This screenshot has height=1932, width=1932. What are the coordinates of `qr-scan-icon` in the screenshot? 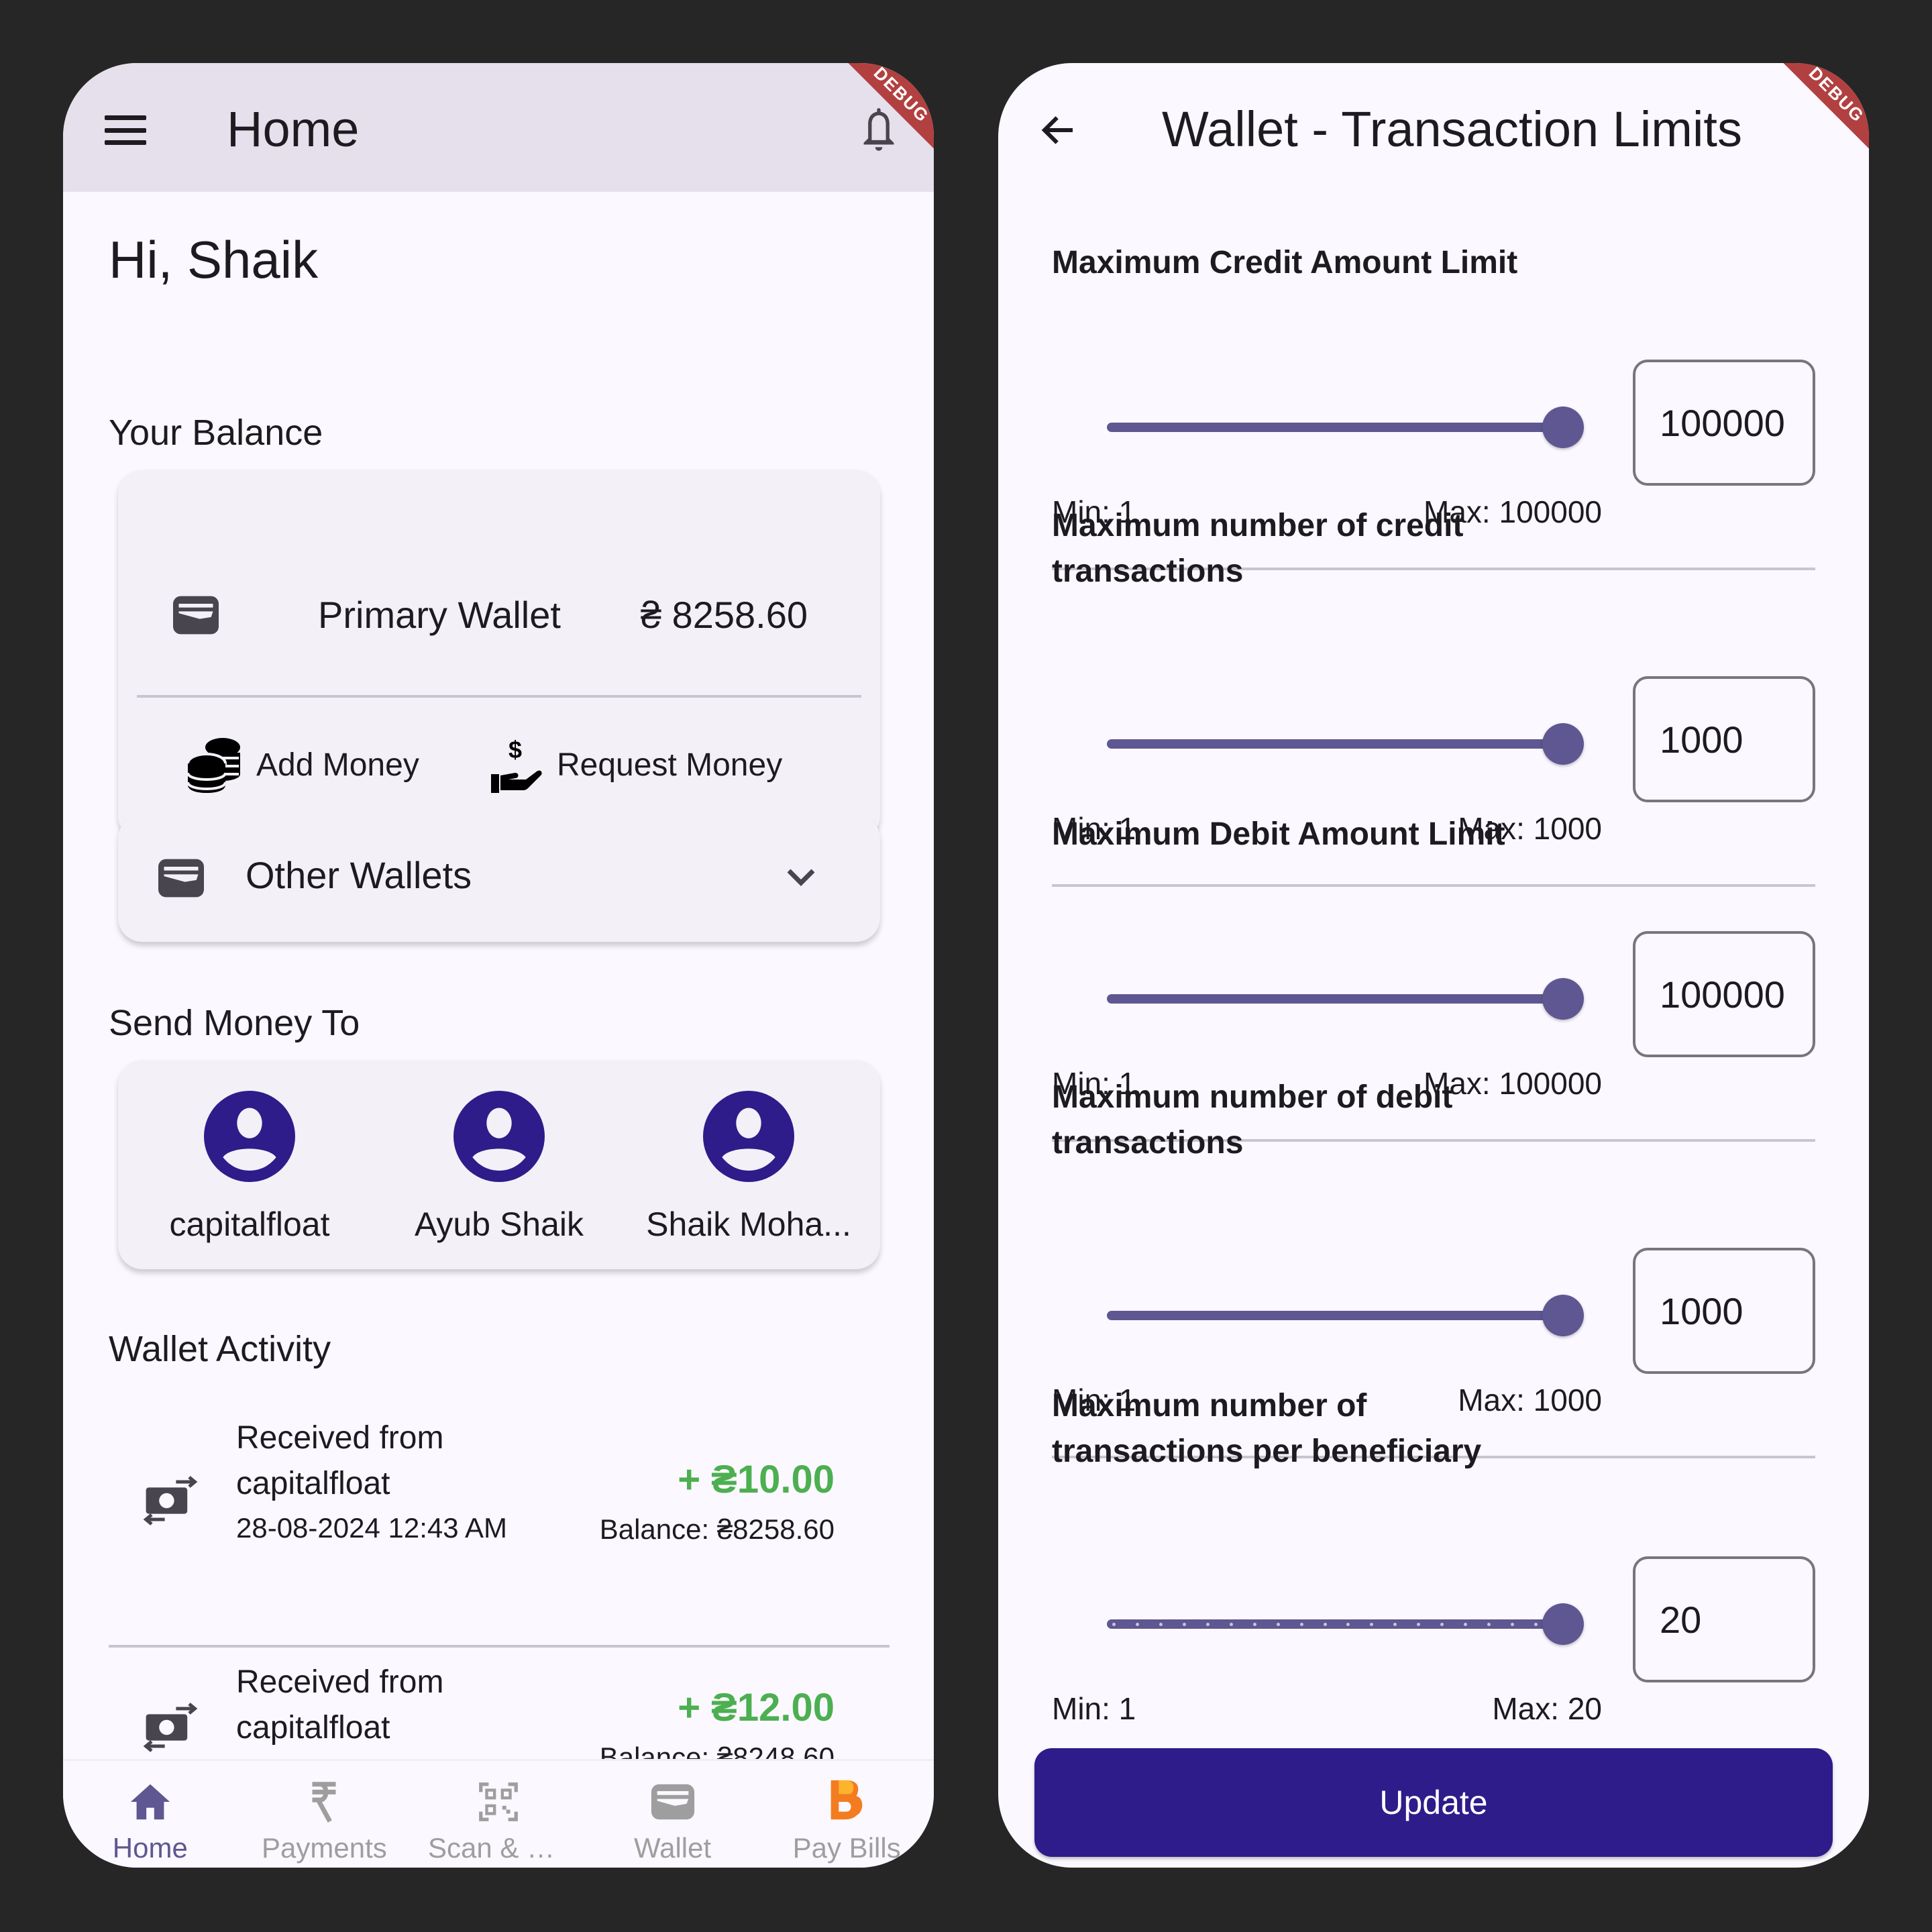 It's located at (498, 1801).